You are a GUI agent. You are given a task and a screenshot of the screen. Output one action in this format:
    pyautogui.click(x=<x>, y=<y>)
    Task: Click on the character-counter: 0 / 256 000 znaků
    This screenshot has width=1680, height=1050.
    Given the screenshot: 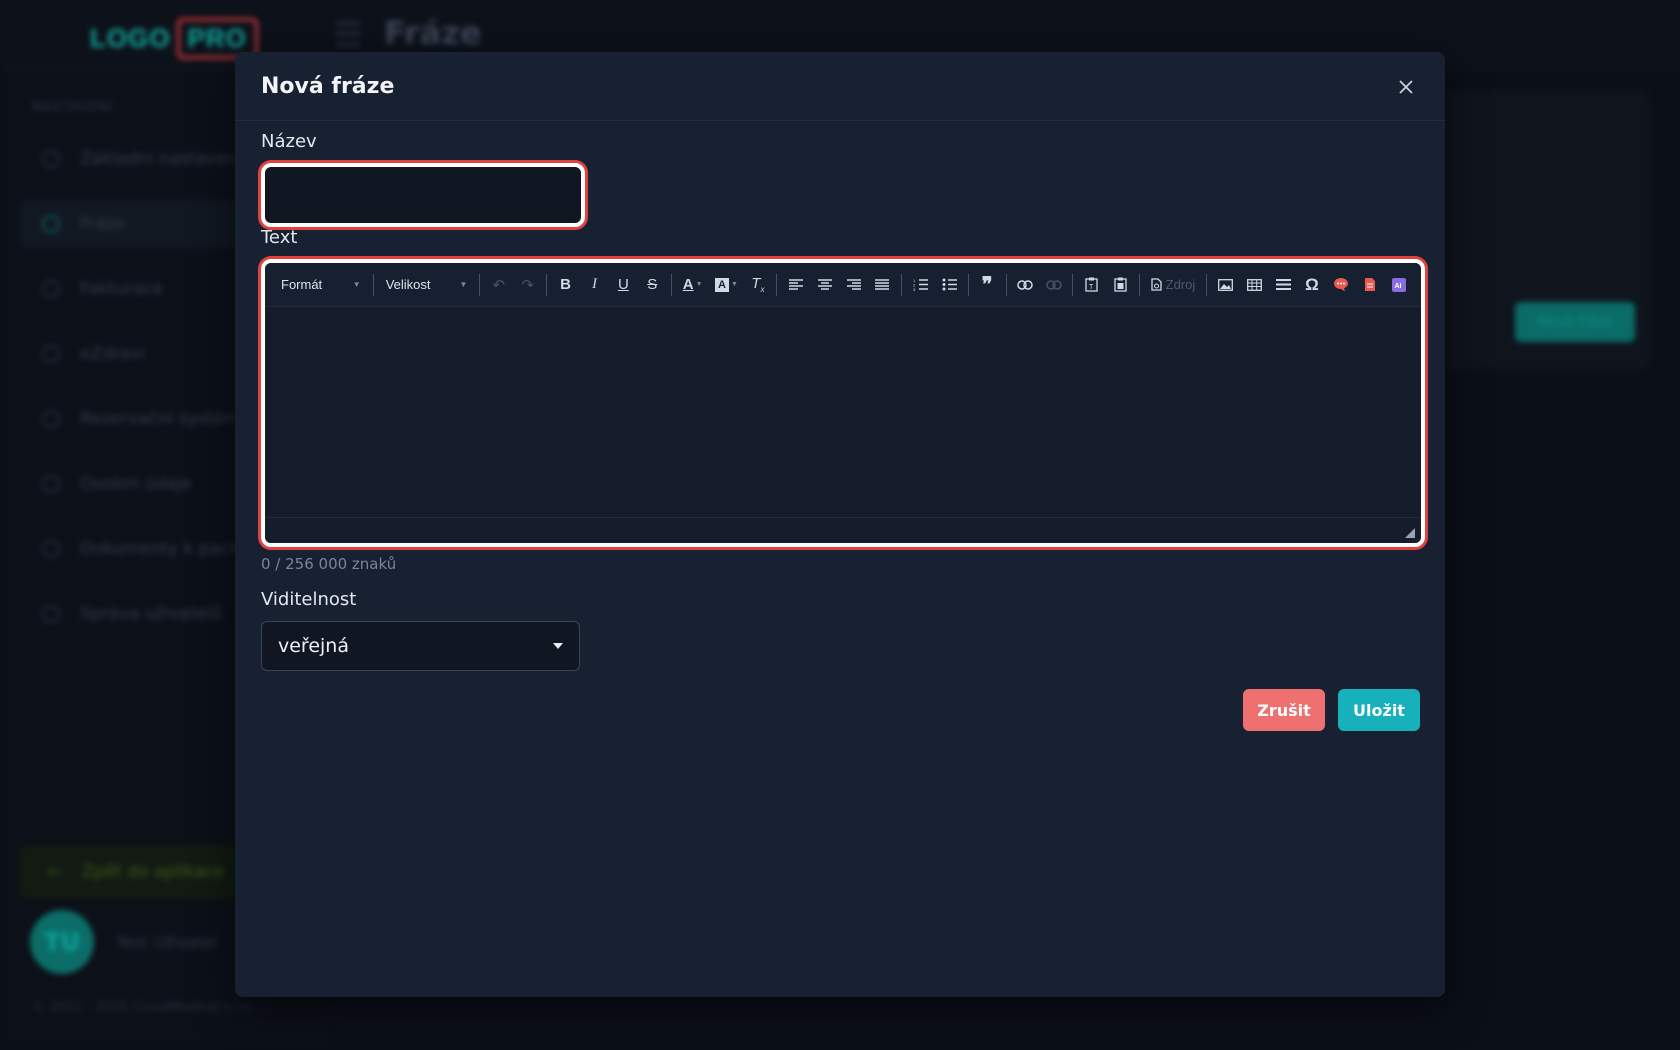 What is the action you would take?
    pyautogui.click(x=329, y=564)
    